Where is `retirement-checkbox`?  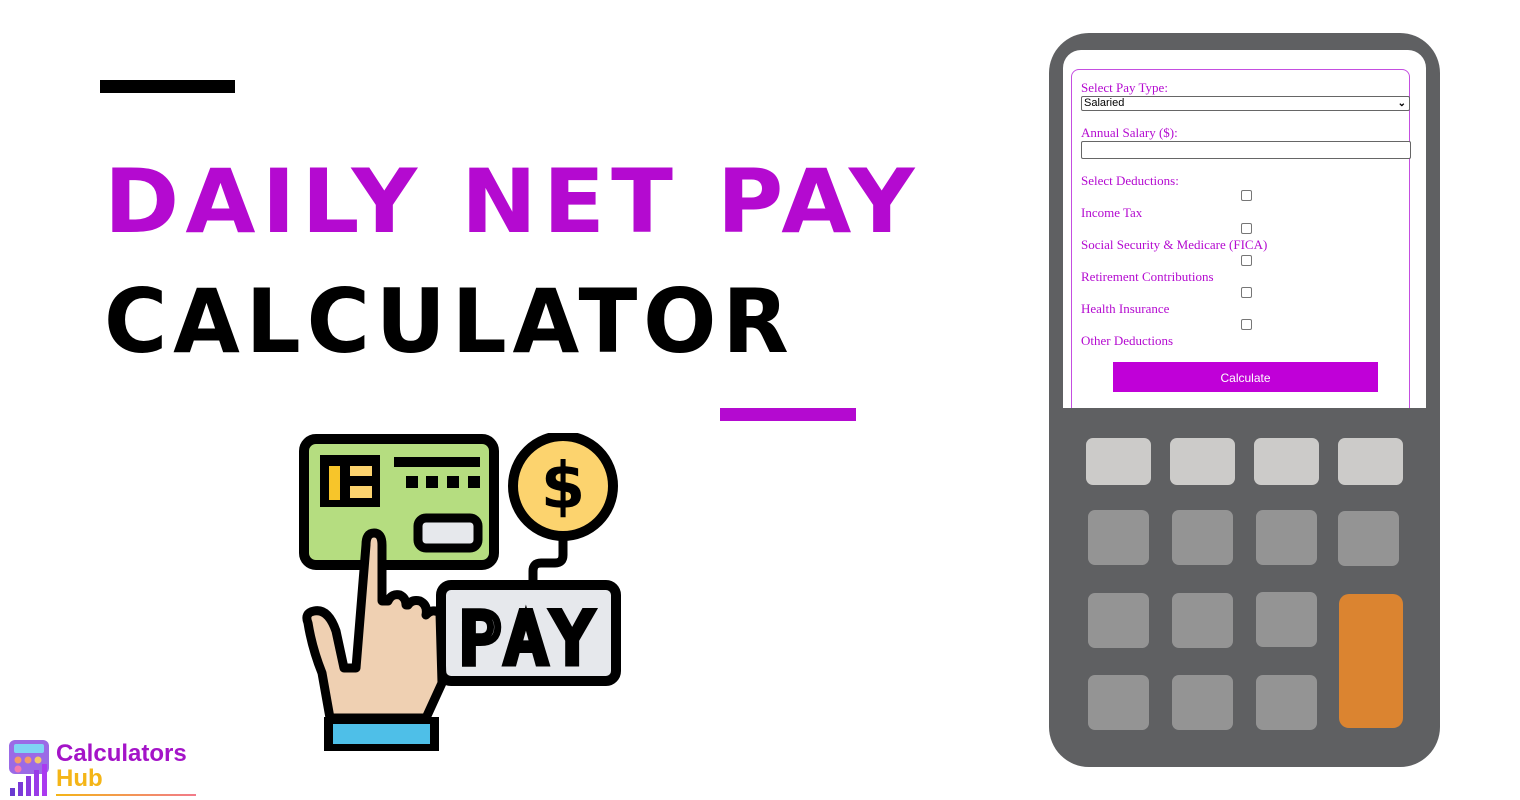
retirement-checkbox is located at coordinates (1246, 260).